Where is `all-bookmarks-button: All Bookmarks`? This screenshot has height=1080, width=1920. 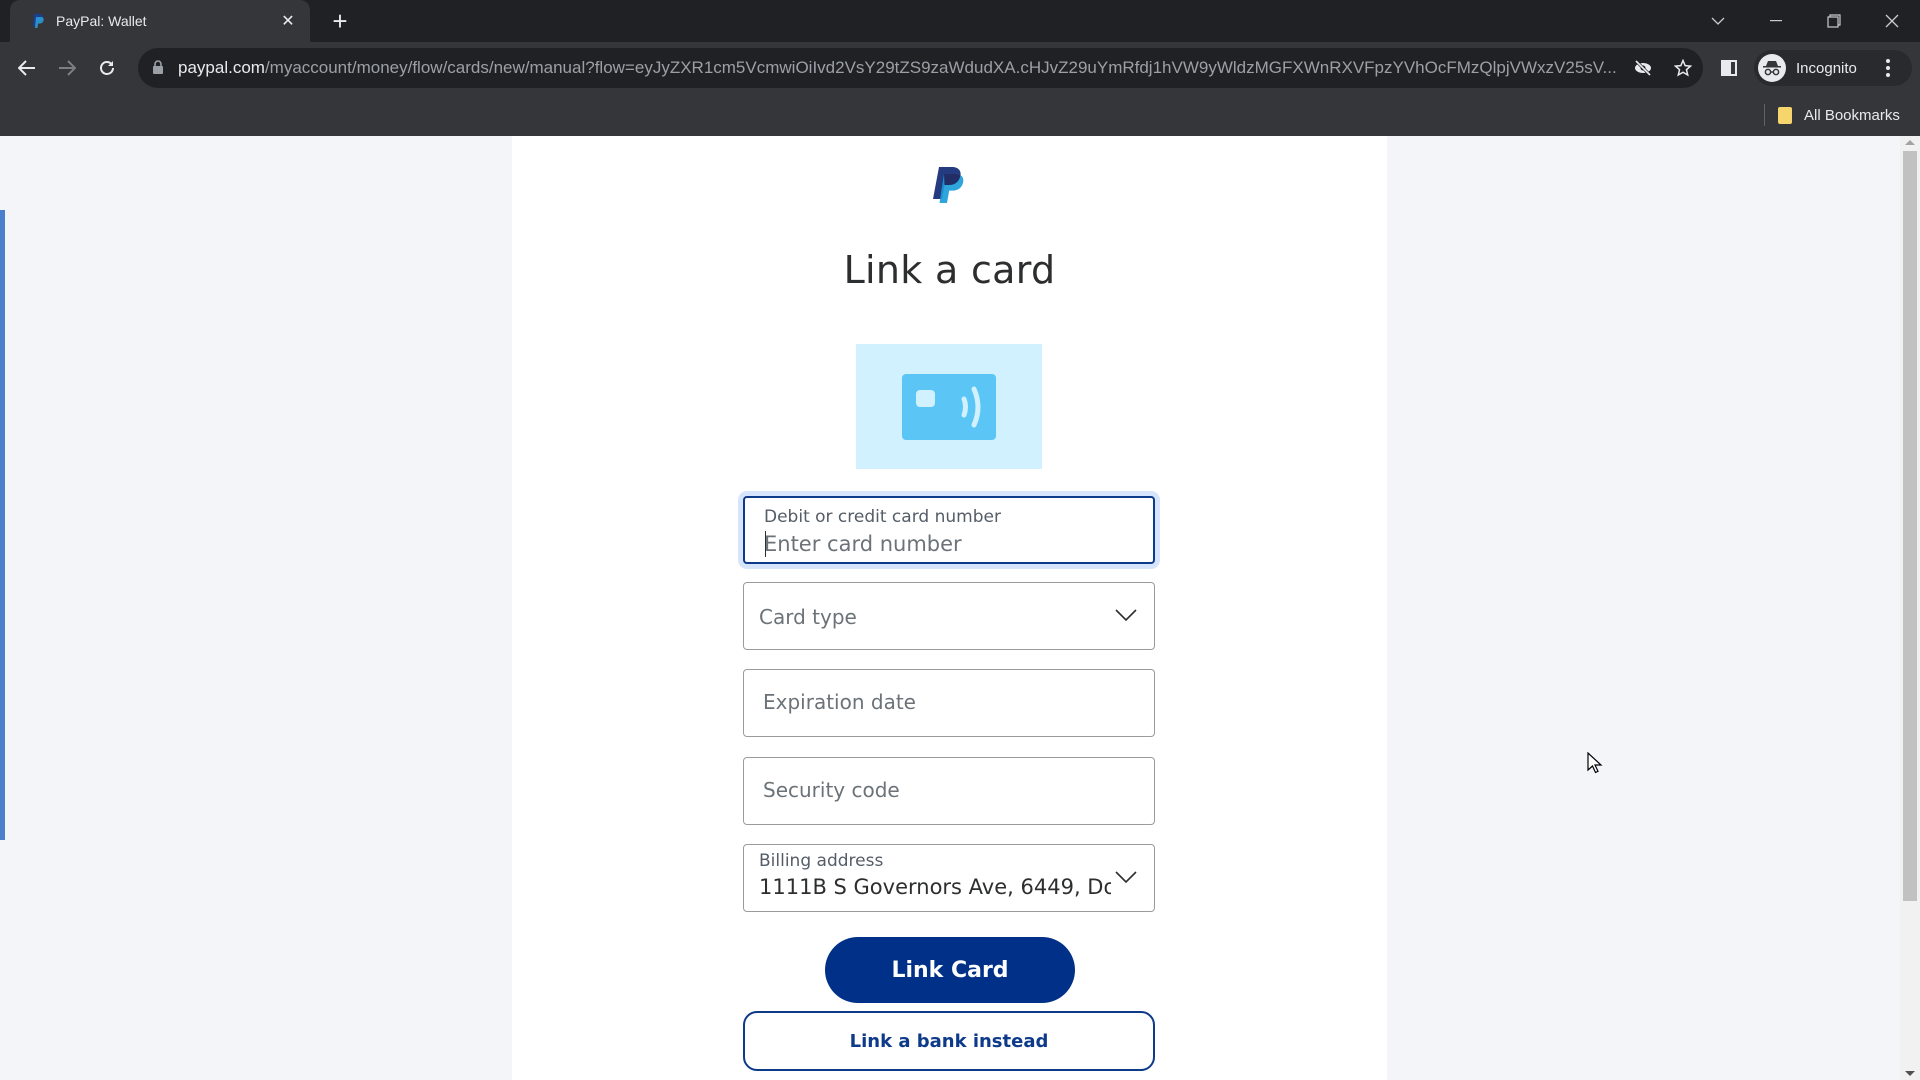 all-bookmarks-button: All Bookmarks is located at coordinates (1839, 115).